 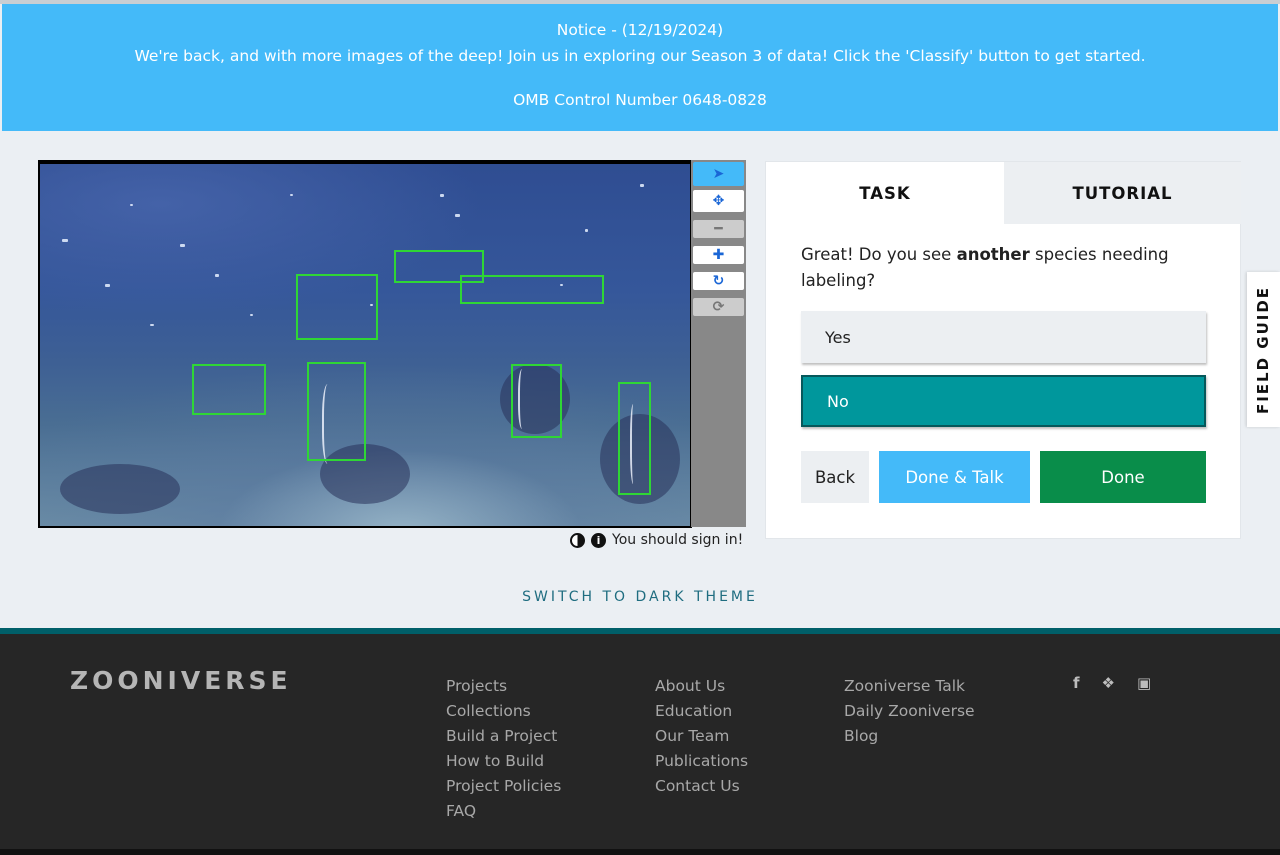 What do you see at coordinates (701, 761) in the screenshot?
I see `footer-link: Publications` at bounding box center [701, 761].